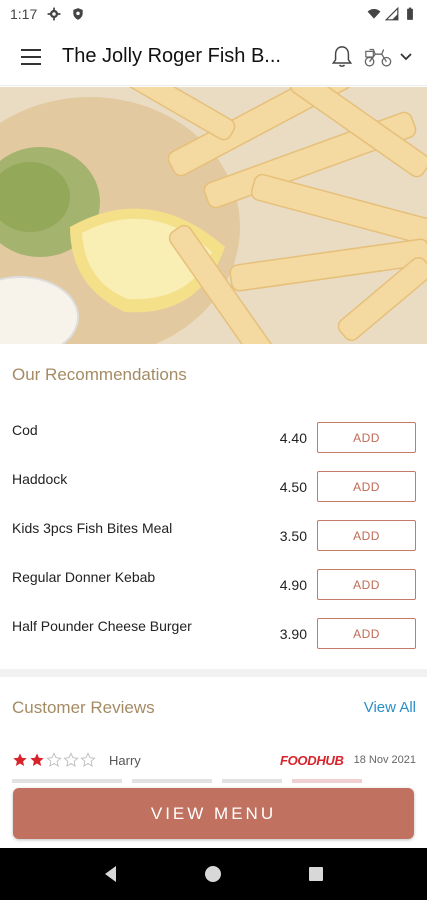  I want to click on item-name: Haddock, so click(40, 479).